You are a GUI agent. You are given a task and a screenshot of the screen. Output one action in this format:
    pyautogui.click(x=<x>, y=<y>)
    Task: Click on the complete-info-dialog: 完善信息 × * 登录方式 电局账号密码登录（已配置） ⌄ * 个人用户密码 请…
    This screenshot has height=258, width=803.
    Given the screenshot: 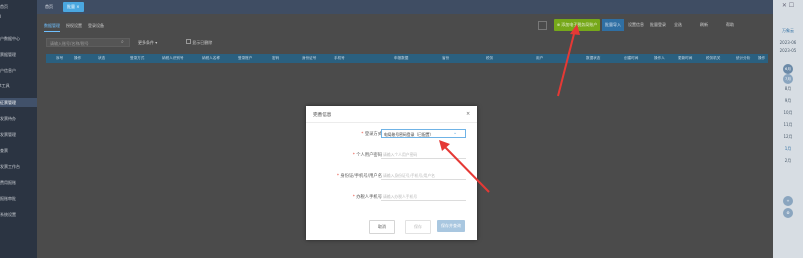 What is the action you would take?
    pyautogui.click(x=391, y=173)
    